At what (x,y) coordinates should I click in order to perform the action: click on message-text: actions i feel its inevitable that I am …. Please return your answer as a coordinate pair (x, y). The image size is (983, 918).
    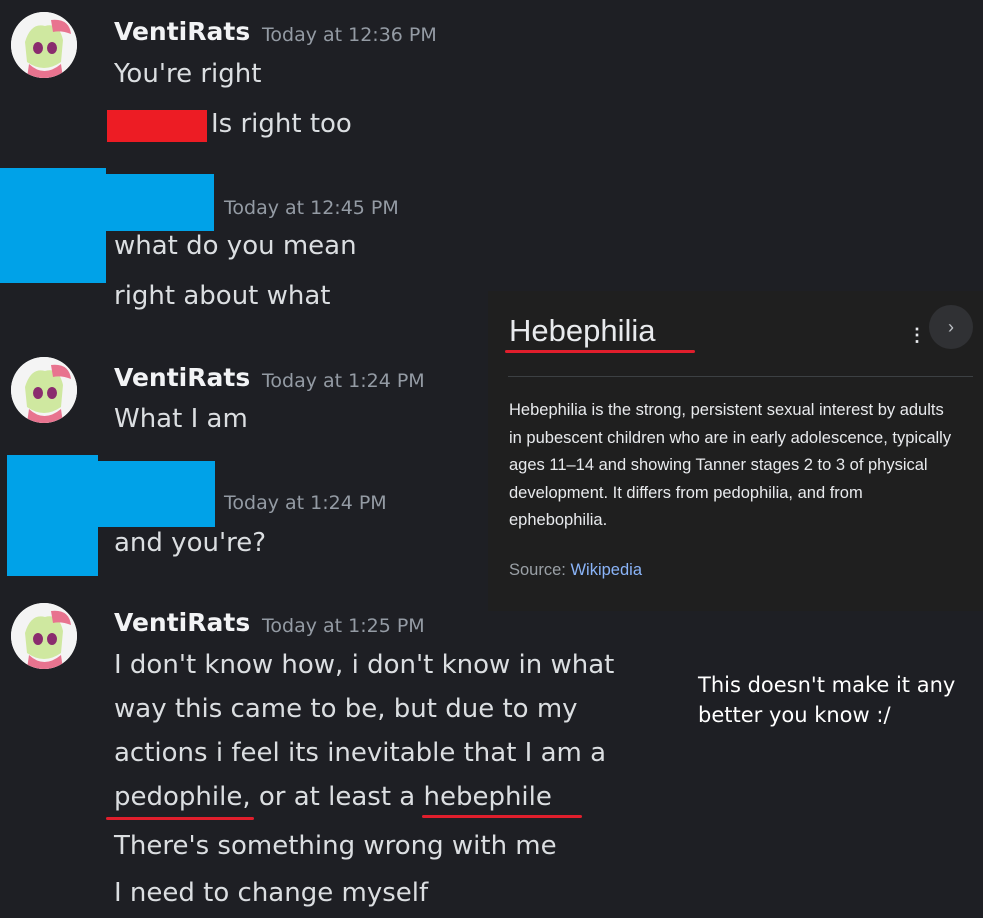
    Looking at the image, I should click on (360, 753).